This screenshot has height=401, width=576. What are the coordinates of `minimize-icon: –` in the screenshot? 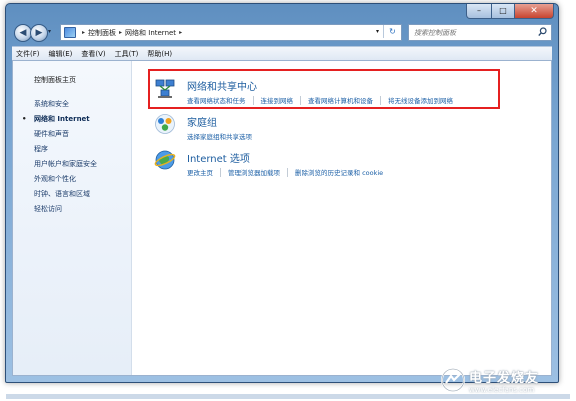 It's located at (479, 10).